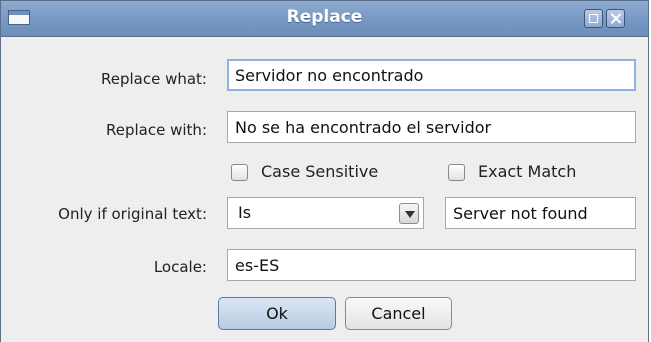  I want to click on exact-match-label: Exact Match, so click(527, 171).